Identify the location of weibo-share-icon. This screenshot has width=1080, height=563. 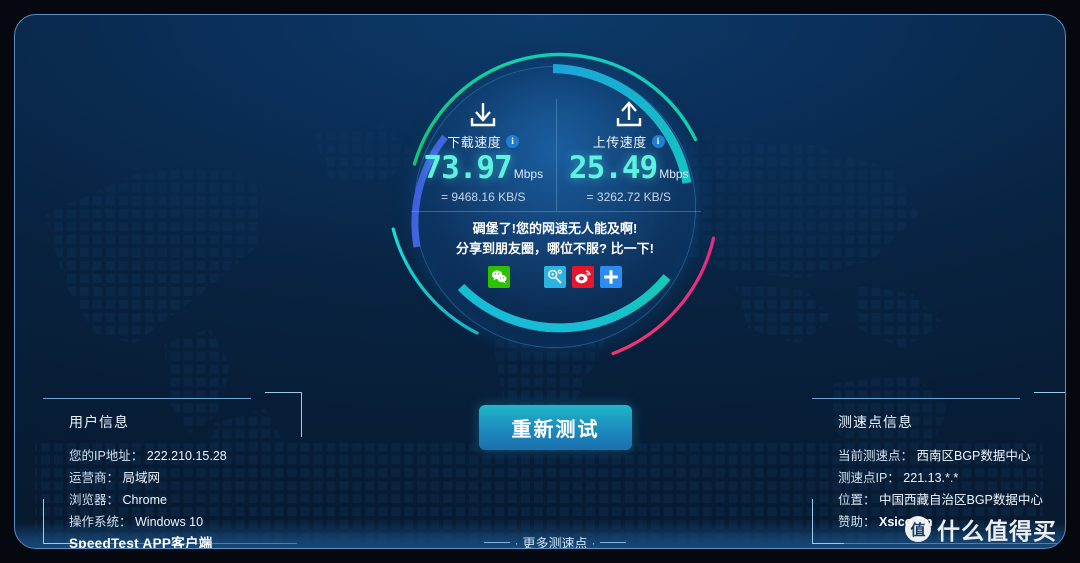
(583, 277).